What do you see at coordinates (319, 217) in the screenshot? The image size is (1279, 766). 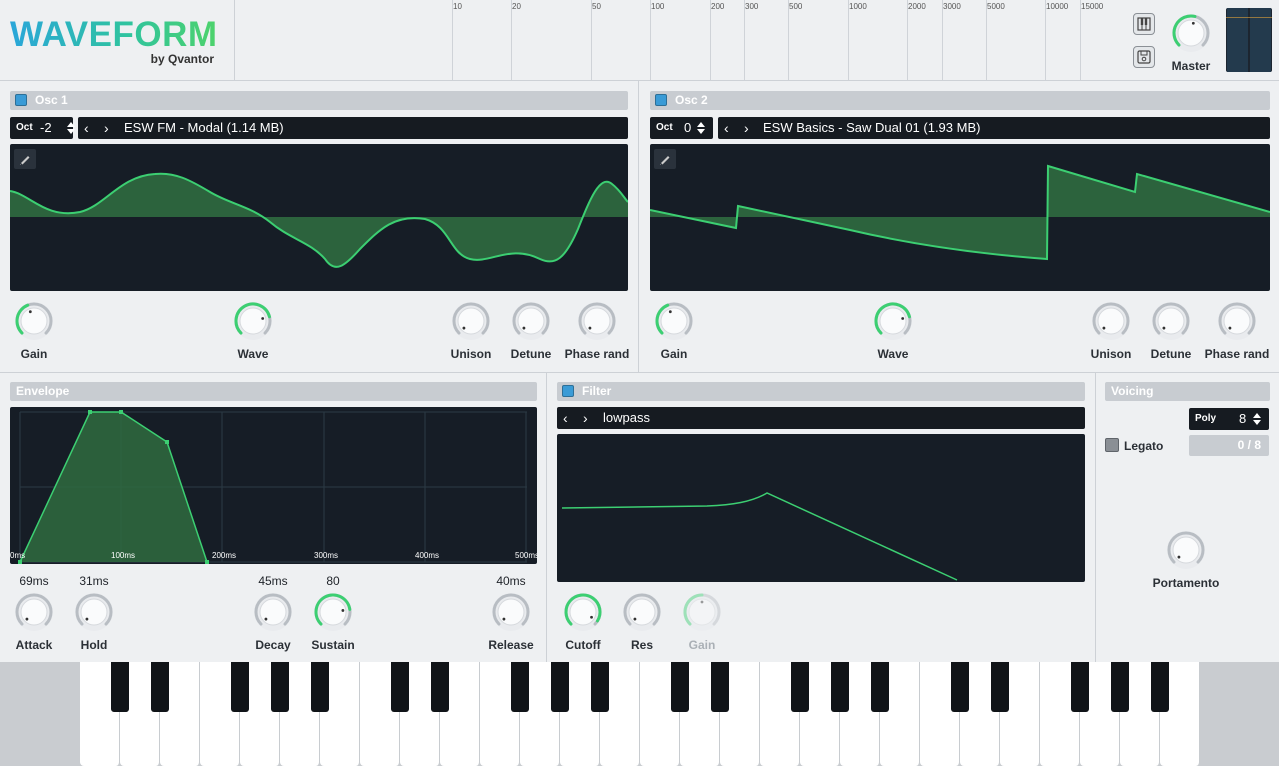 I see `osc1-waveform-display` at bounding box center [319, 217].